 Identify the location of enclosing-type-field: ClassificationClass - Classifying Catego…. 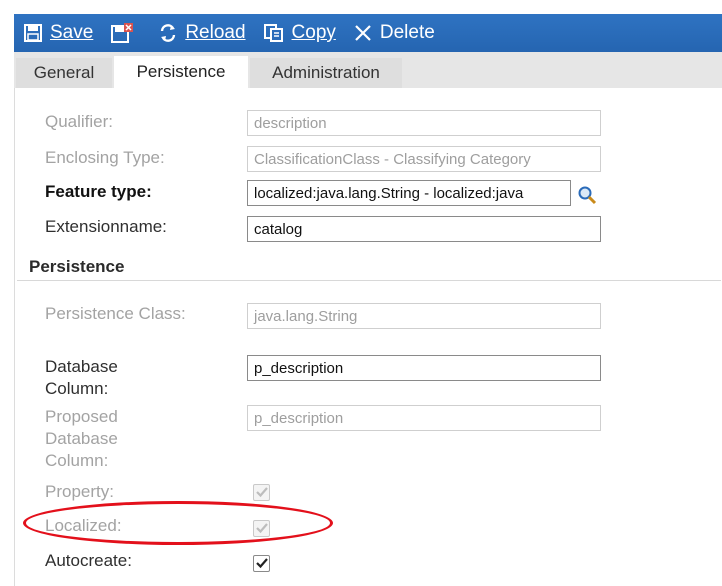
(424, 159).